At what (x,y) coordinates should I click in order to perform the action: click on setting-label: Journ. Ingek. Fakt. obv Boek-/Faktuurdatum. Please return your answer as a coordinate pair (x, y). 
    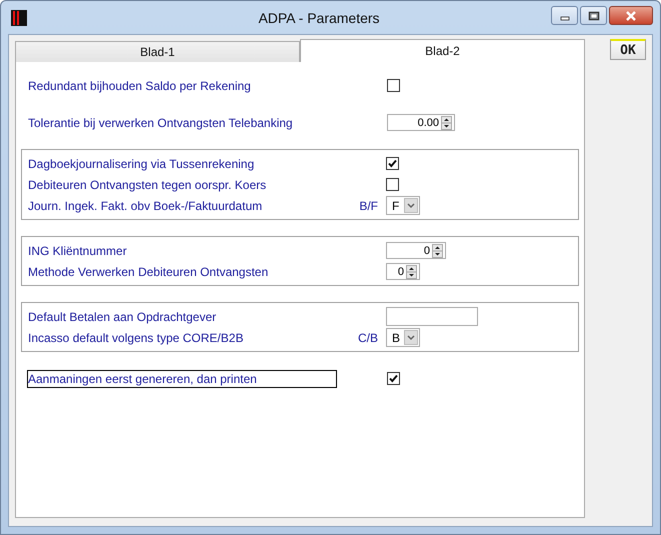
    Looking at the image, I should click on (145, 206).